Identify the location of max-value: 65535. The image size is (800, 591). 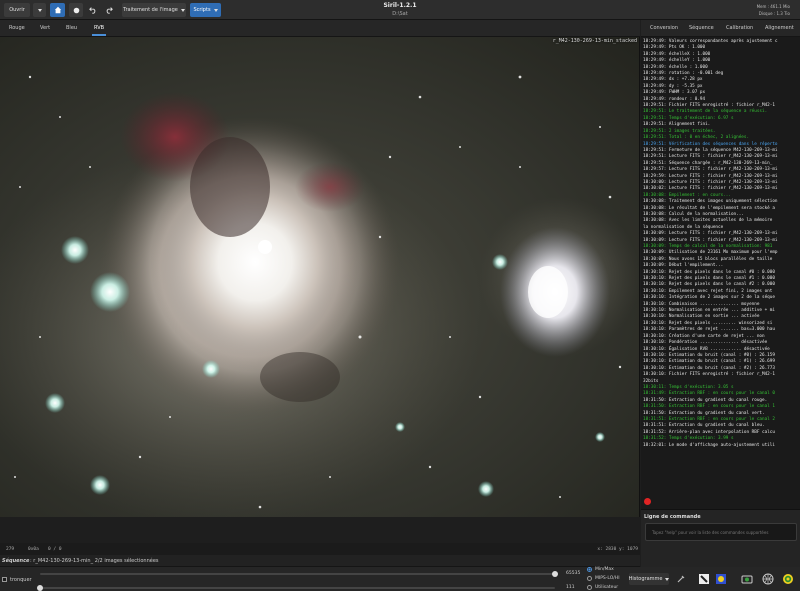
(573, 573).